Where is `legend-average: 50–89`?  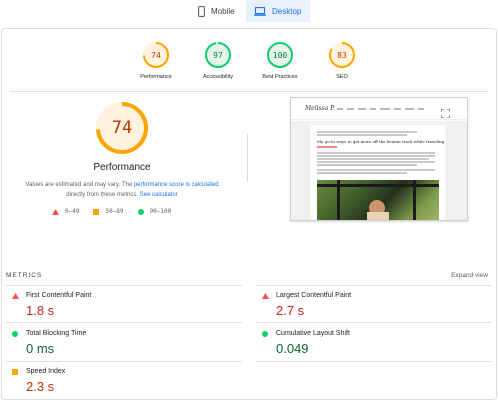
legend-average: 50–89 is located at coordinates (108, 211).